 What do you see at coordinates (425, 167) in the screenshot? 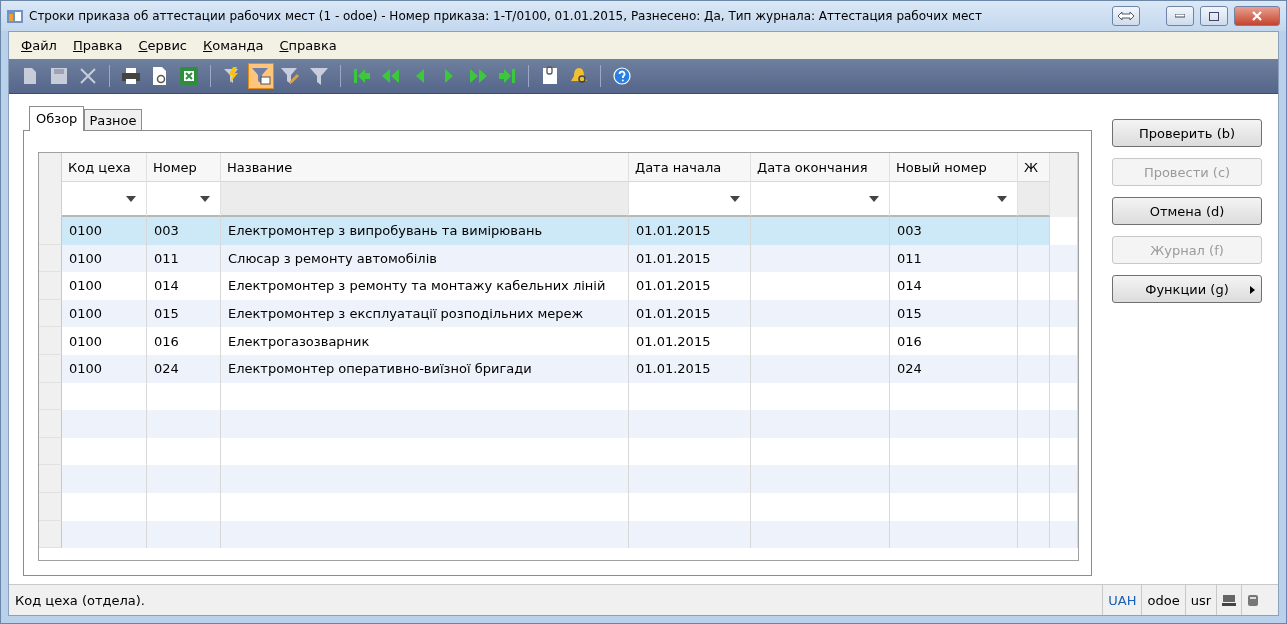
I see `column-header: Название` at bounding box center [425, 167].